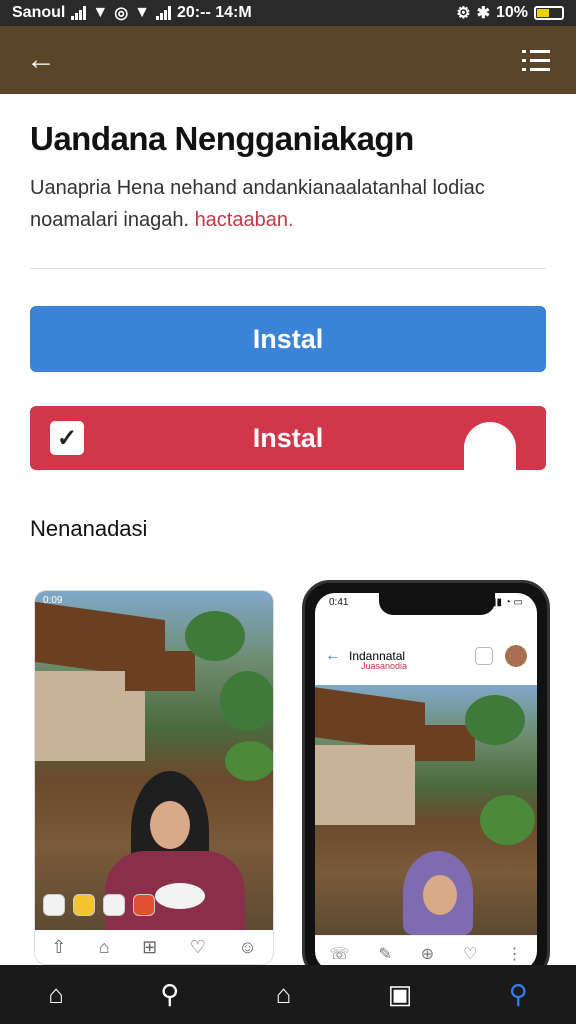 The width and height of the screenshot is (576, 1024). I want to click on signal-icon, so click(79, 13).